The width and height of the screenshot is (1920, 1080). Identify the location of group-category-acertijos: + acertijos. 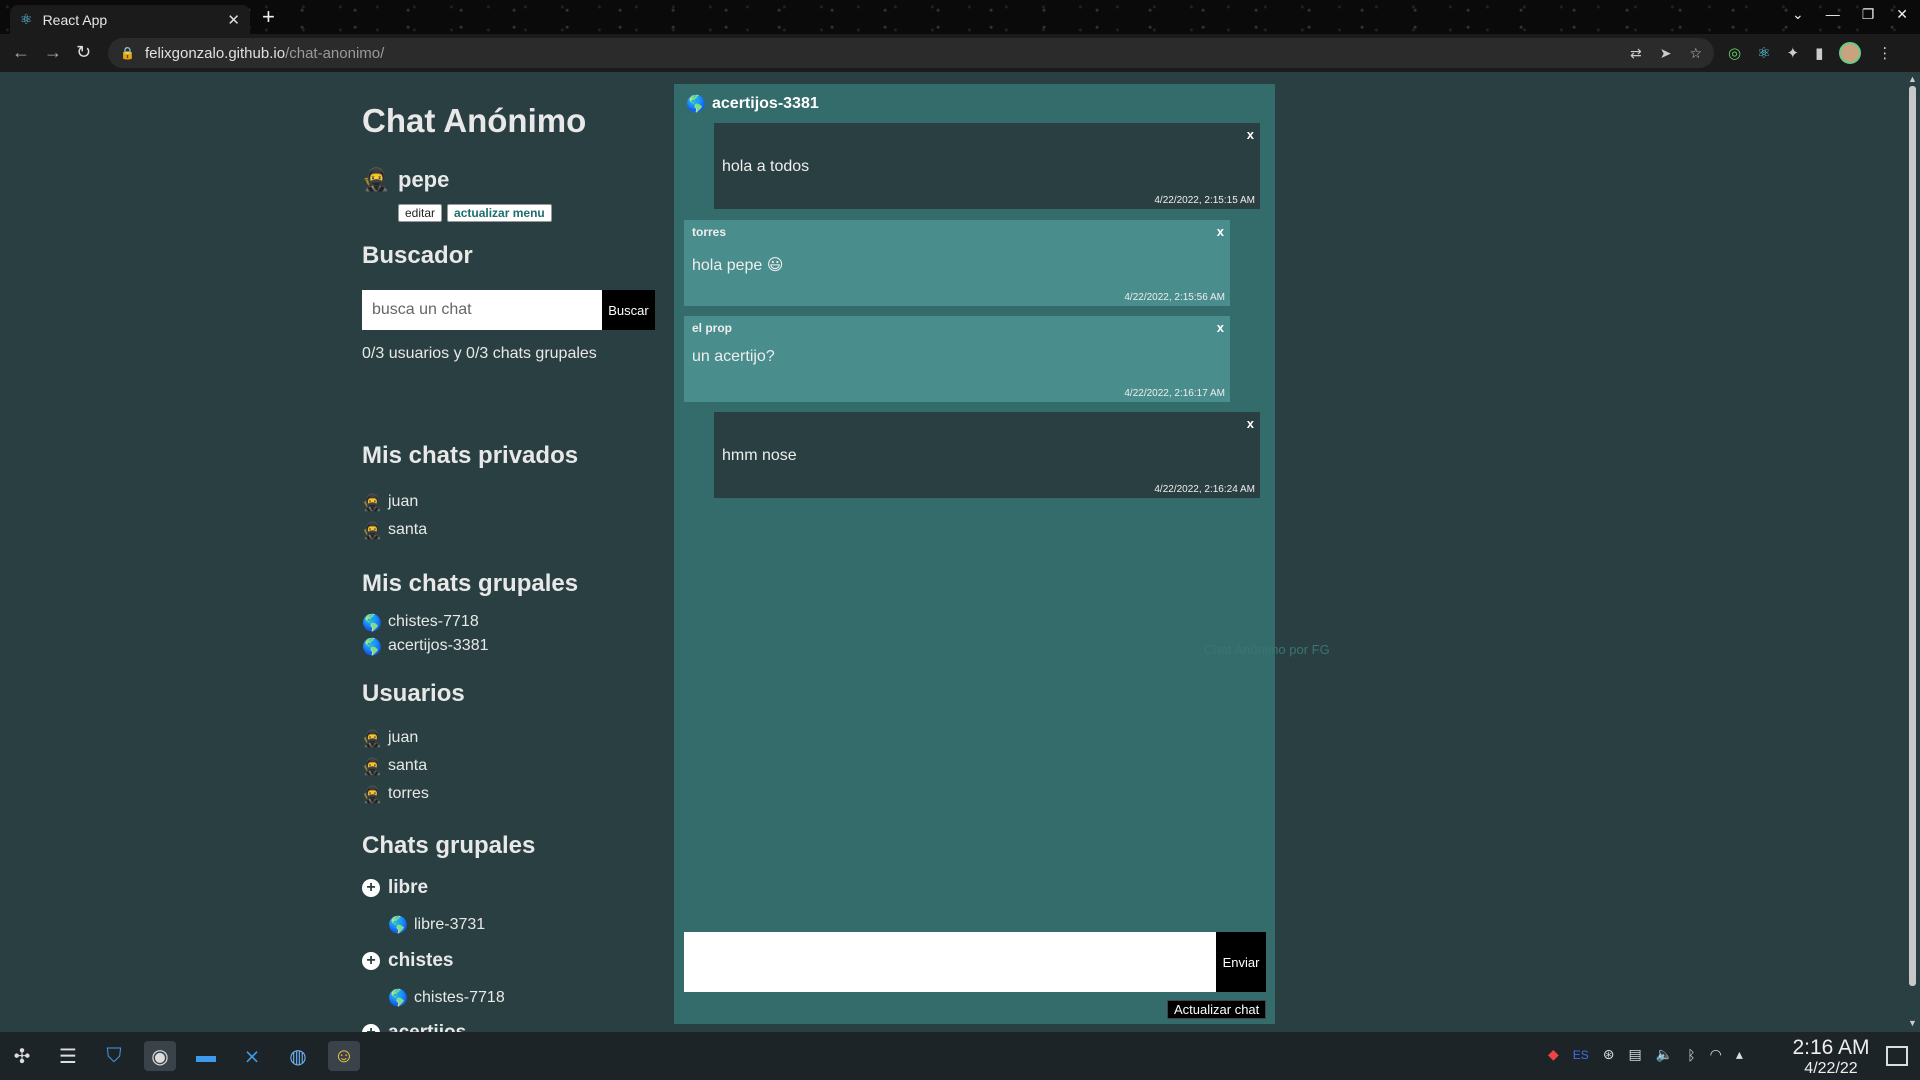
(414, 1027).